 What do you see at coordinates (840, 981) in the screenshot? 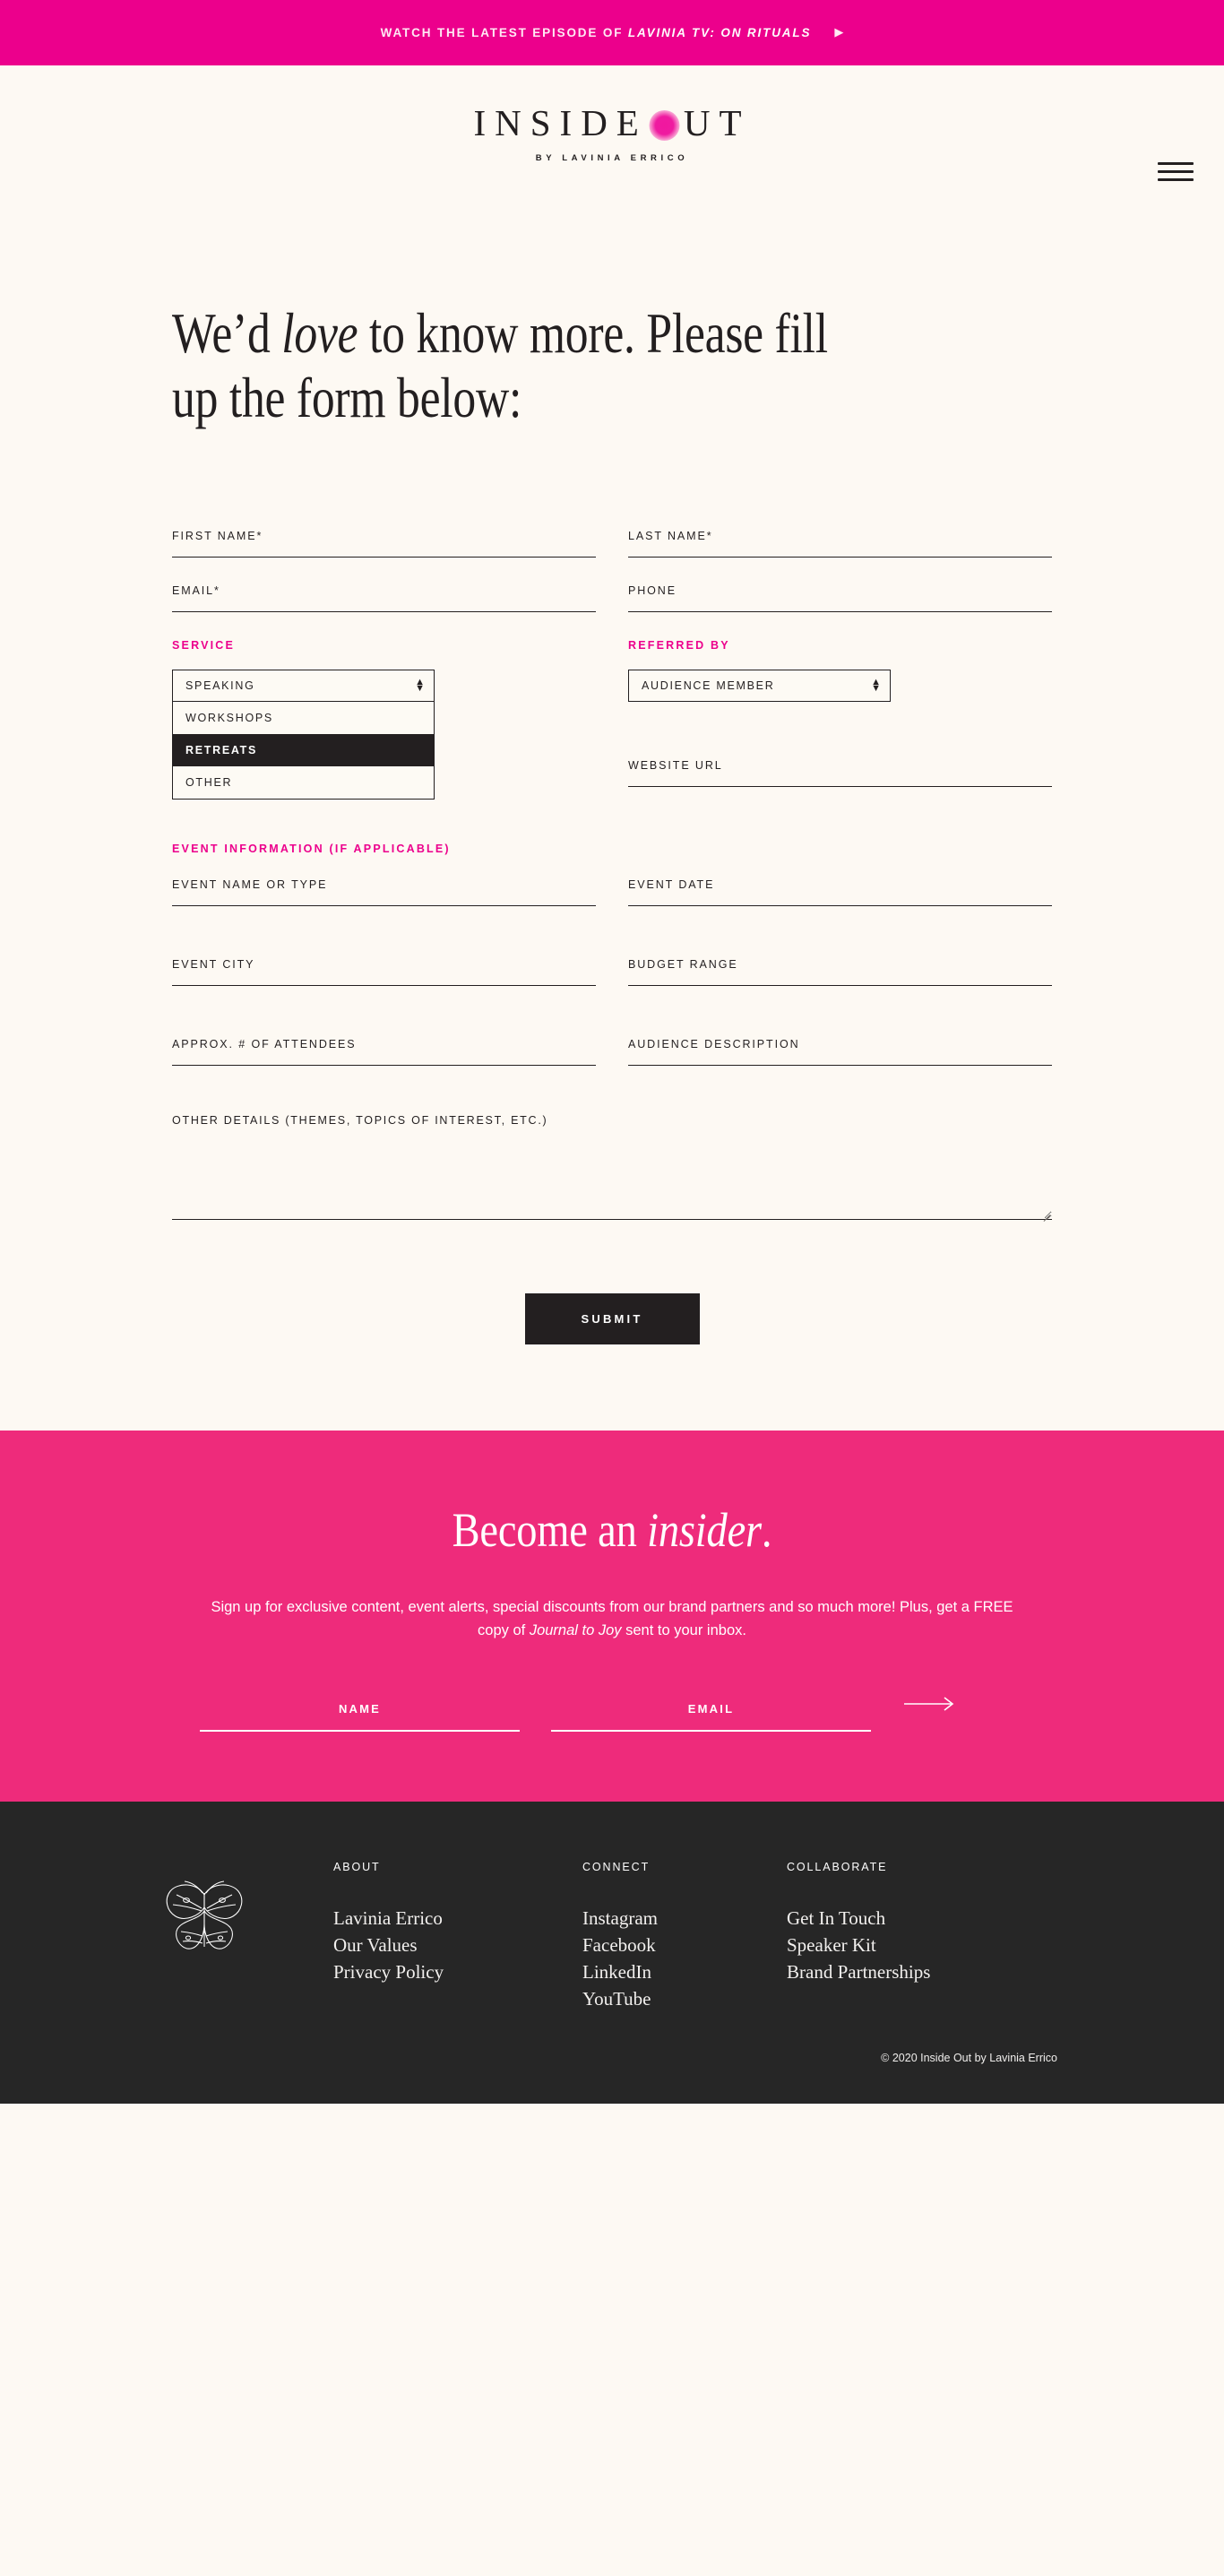
I see `budget-range-input` at bounding box center [840, 981].